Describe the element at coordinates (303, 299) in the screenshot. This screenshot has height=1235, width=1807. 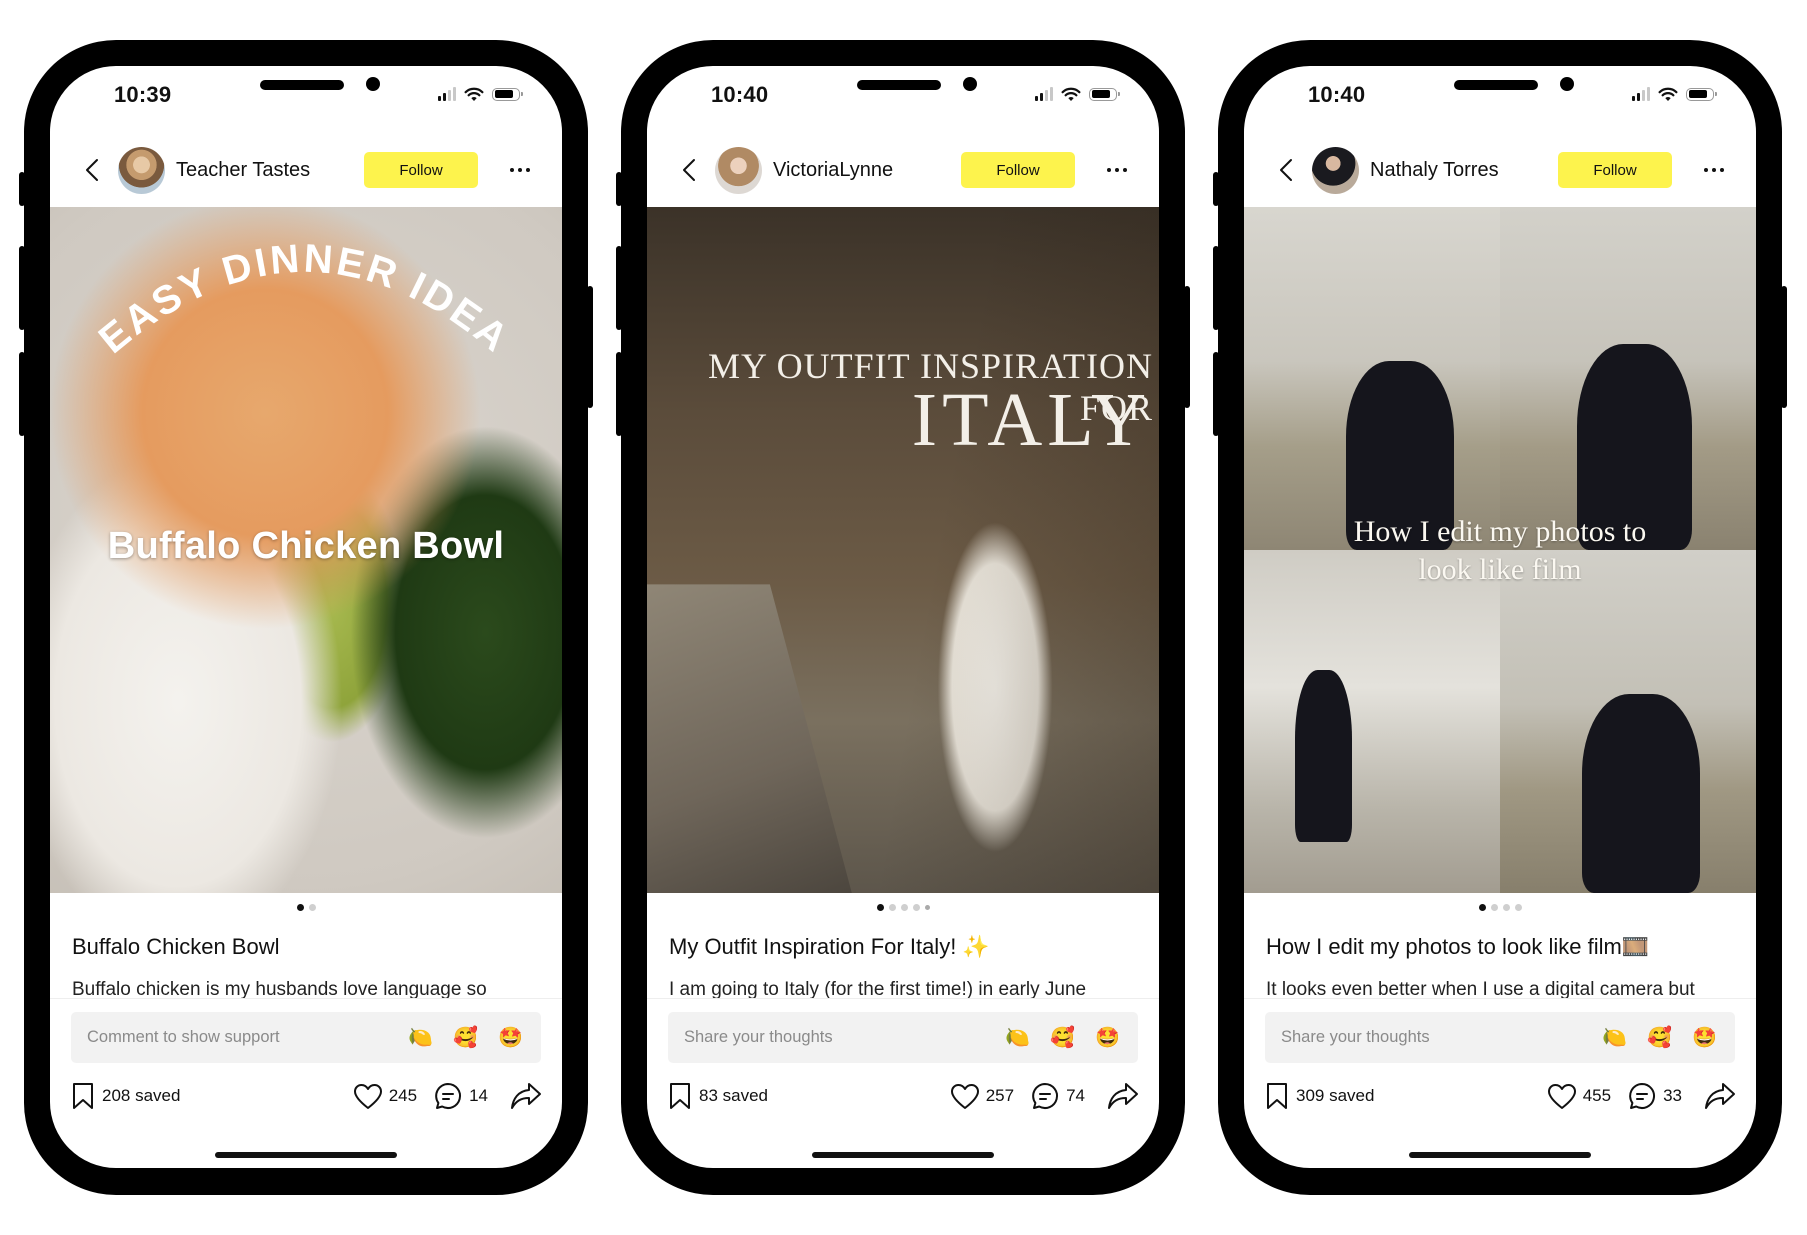
I see `overlay-top-text: EASY DINNER IDEA` at that location.